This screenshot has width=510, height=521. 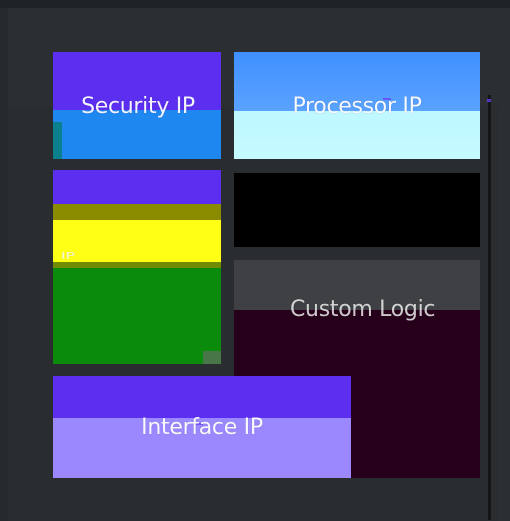 I want to click on tile-custom-logic-label: Custom Logic, so click(x=363, y=309).